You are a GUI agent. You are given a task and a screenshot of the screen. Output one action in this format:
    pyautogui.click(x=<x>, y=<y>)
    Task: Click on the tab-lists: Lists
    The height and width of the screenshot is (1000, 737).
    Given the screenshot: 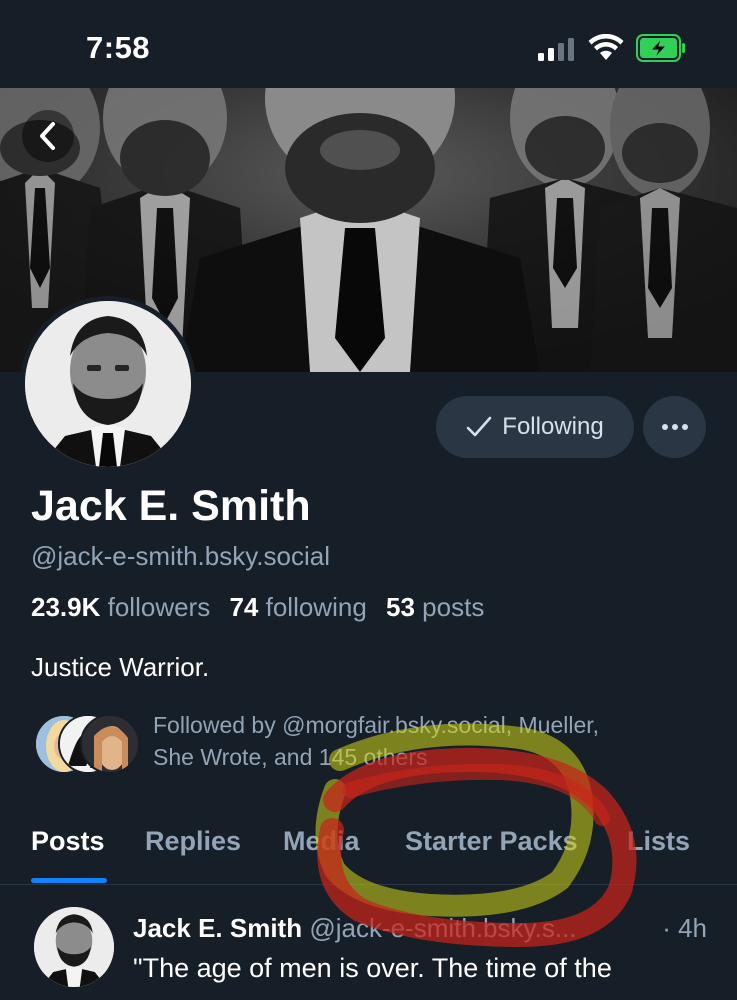 What is the action you would take?
    pyautogui.click(x=658, y=841)
    